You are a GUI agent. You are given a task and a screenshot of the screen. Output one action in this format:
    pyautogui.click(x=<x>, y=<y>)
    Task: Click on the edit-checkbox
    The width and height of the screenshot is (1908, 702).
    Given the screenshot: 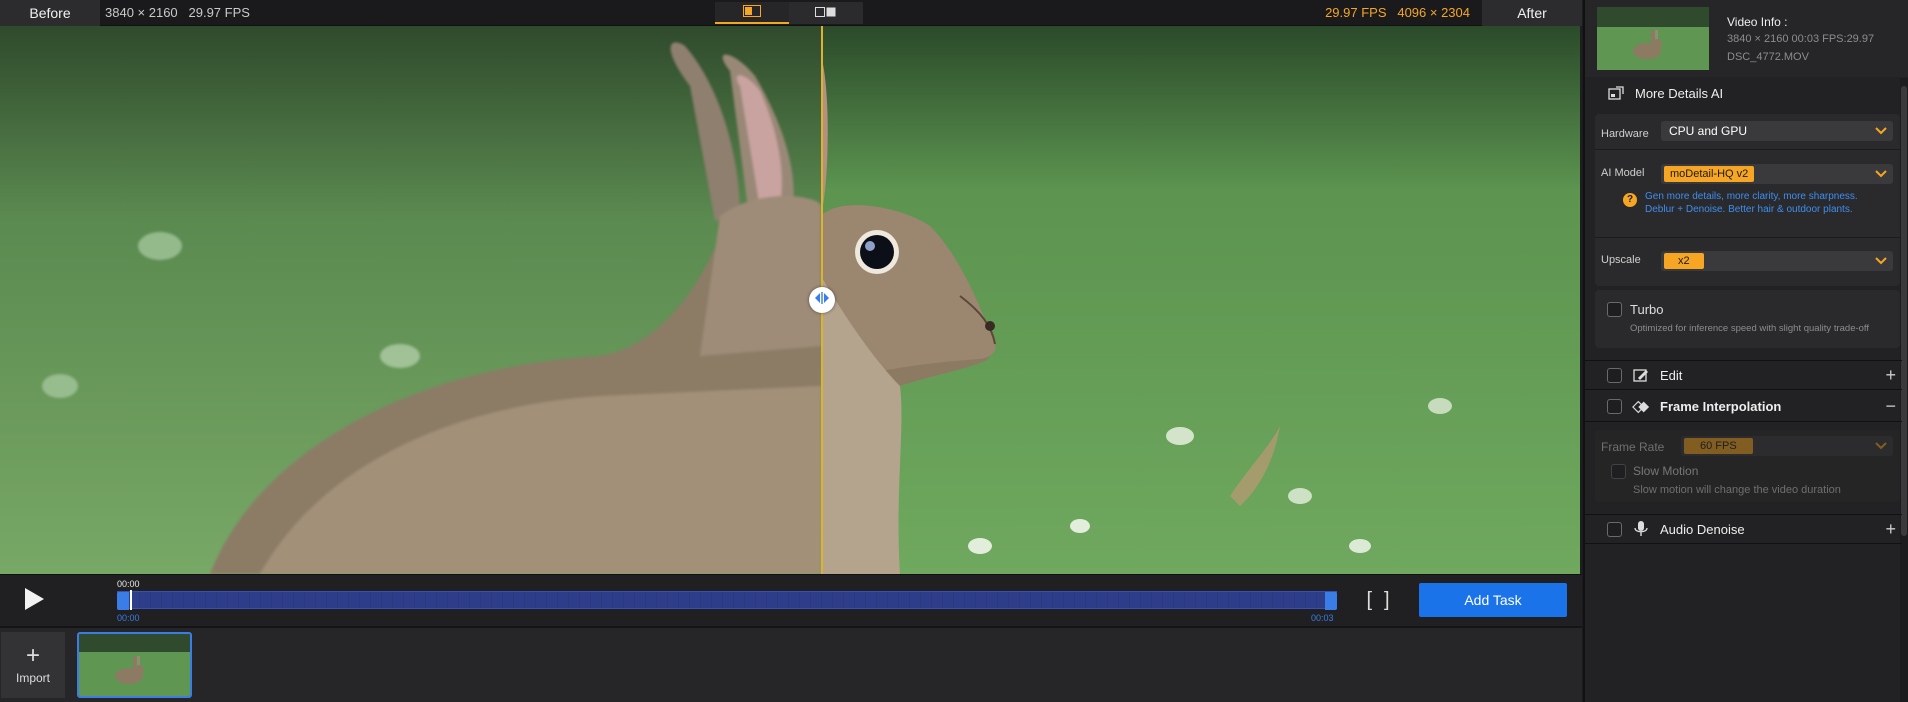 What is the action you would take?
    pyautogui.click(x=1614, y=375)
    